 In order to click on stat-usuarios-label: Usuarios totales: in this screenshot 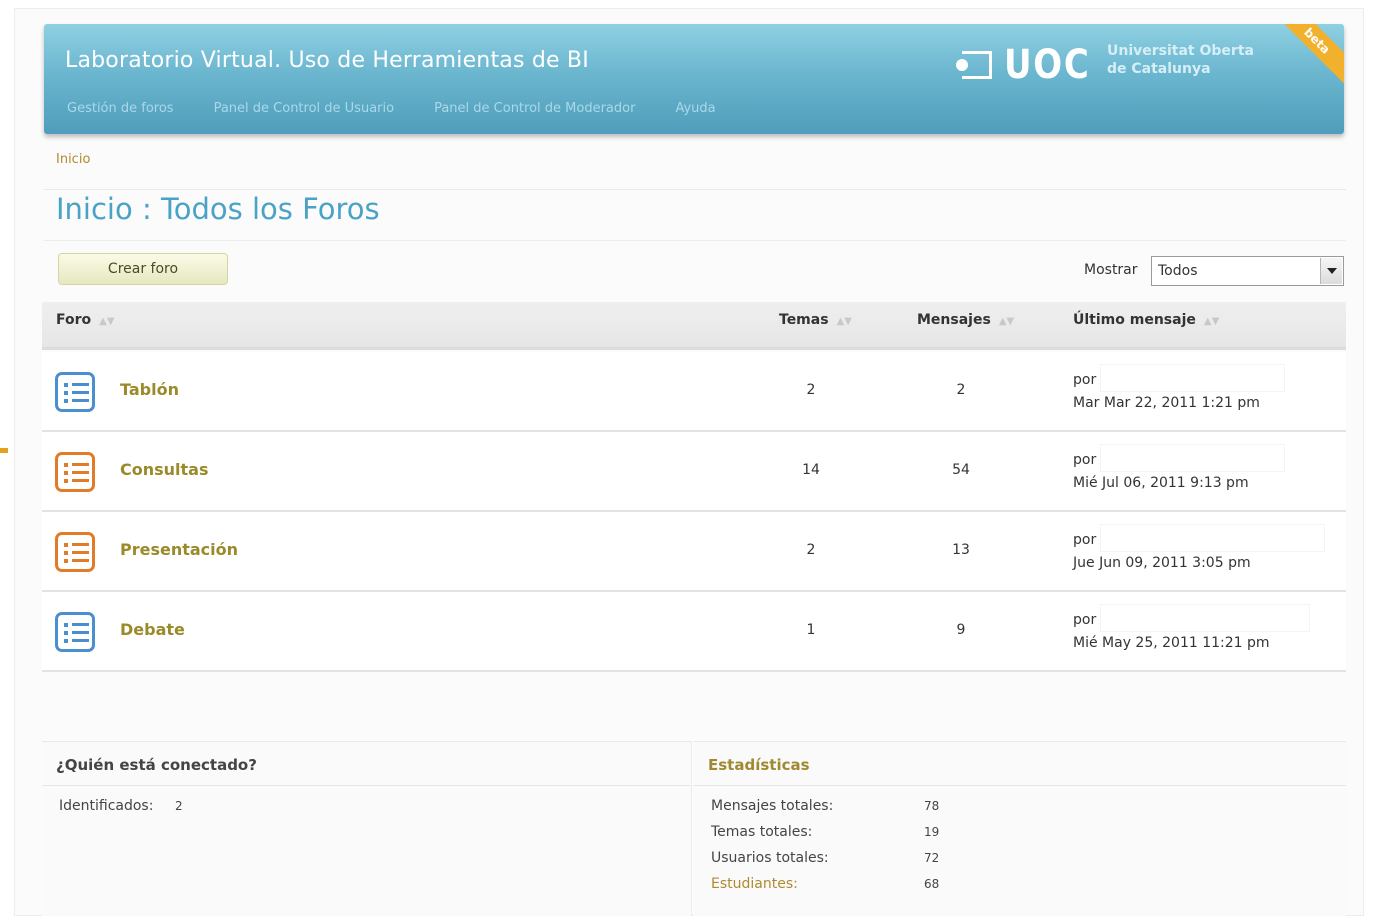, I will do `click(770, 858)`.